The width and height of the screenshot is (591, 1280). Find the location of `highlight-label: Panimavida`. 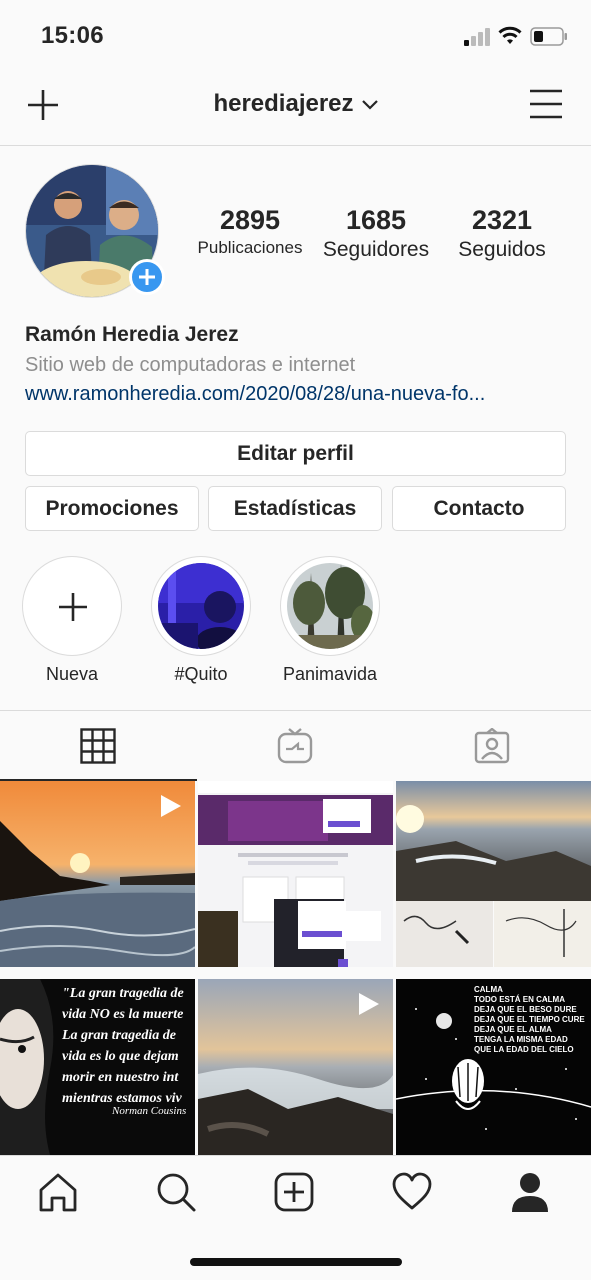

highlight-label: Panimavida is located at coordinates (330, 674).